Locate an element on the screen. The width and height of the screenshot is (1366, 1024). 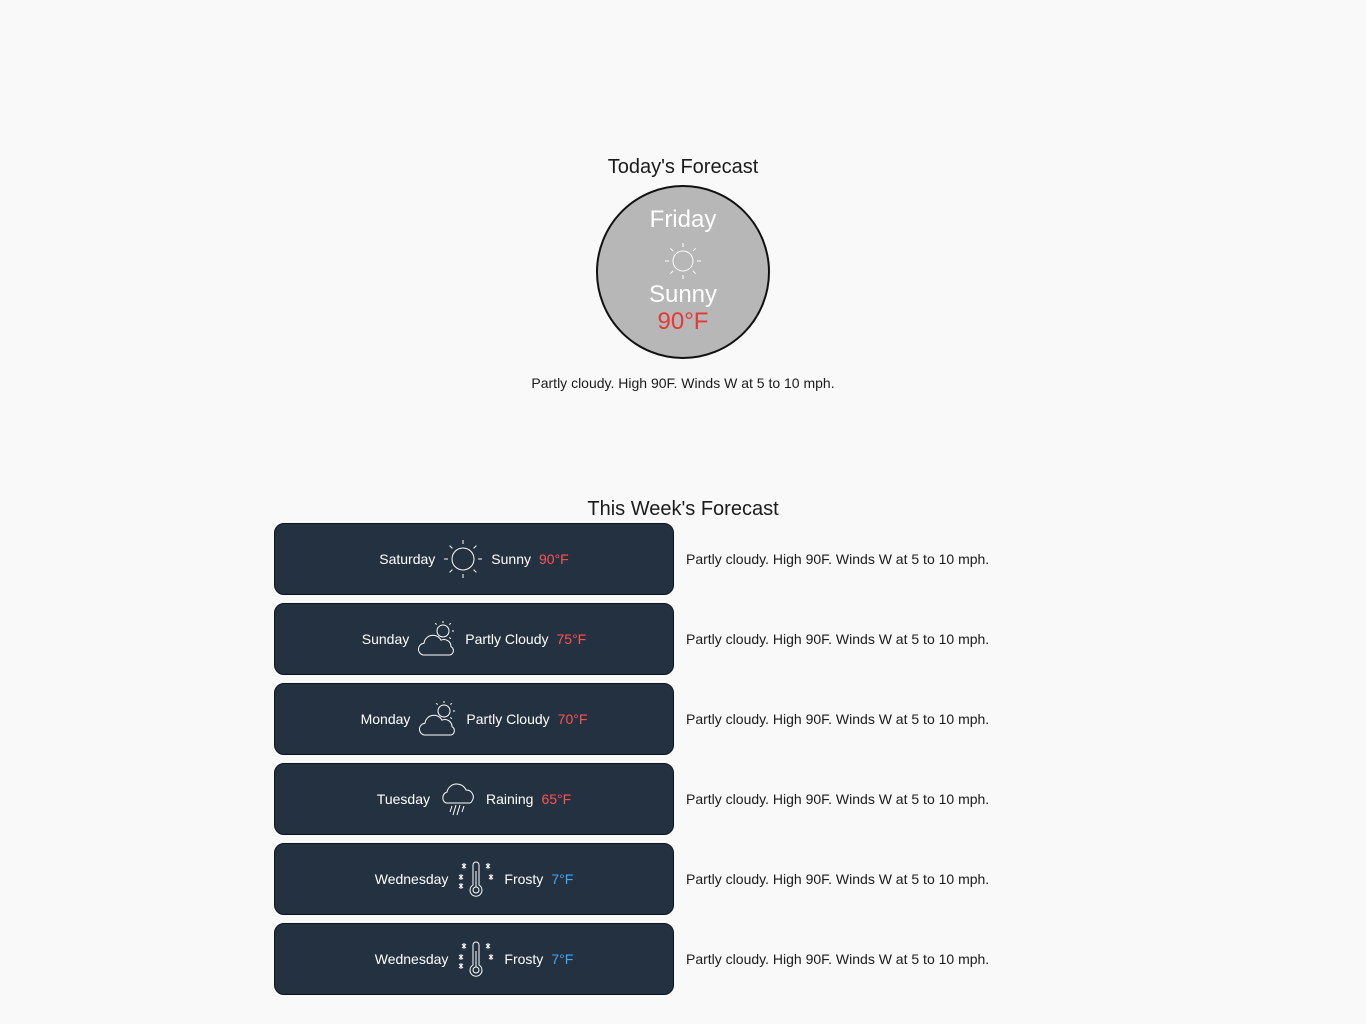
today-condition: Sunny is located at coordinates (683, 294).